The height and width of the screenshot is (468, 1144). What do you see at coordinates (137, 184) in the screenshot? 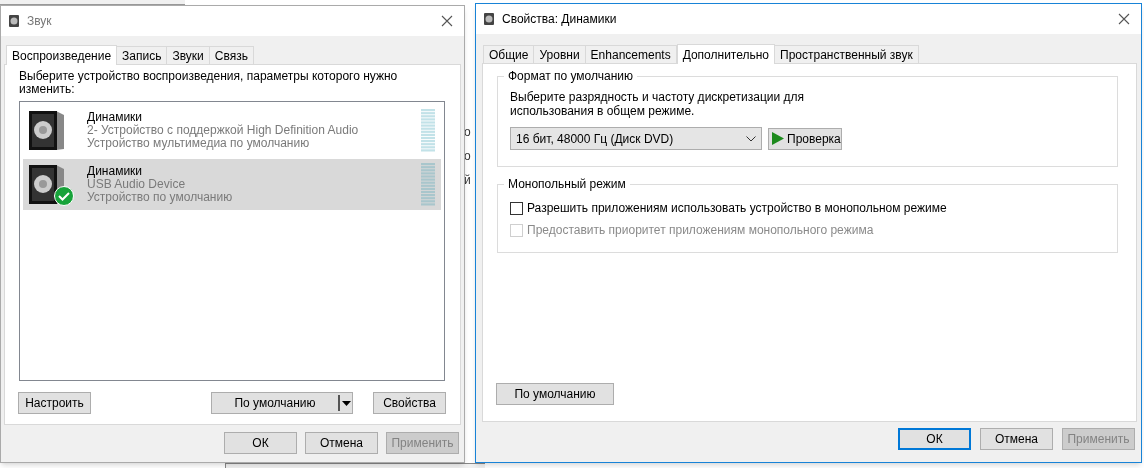
I see `device-description: USB Audio Device` at bounding box center [137, 184].